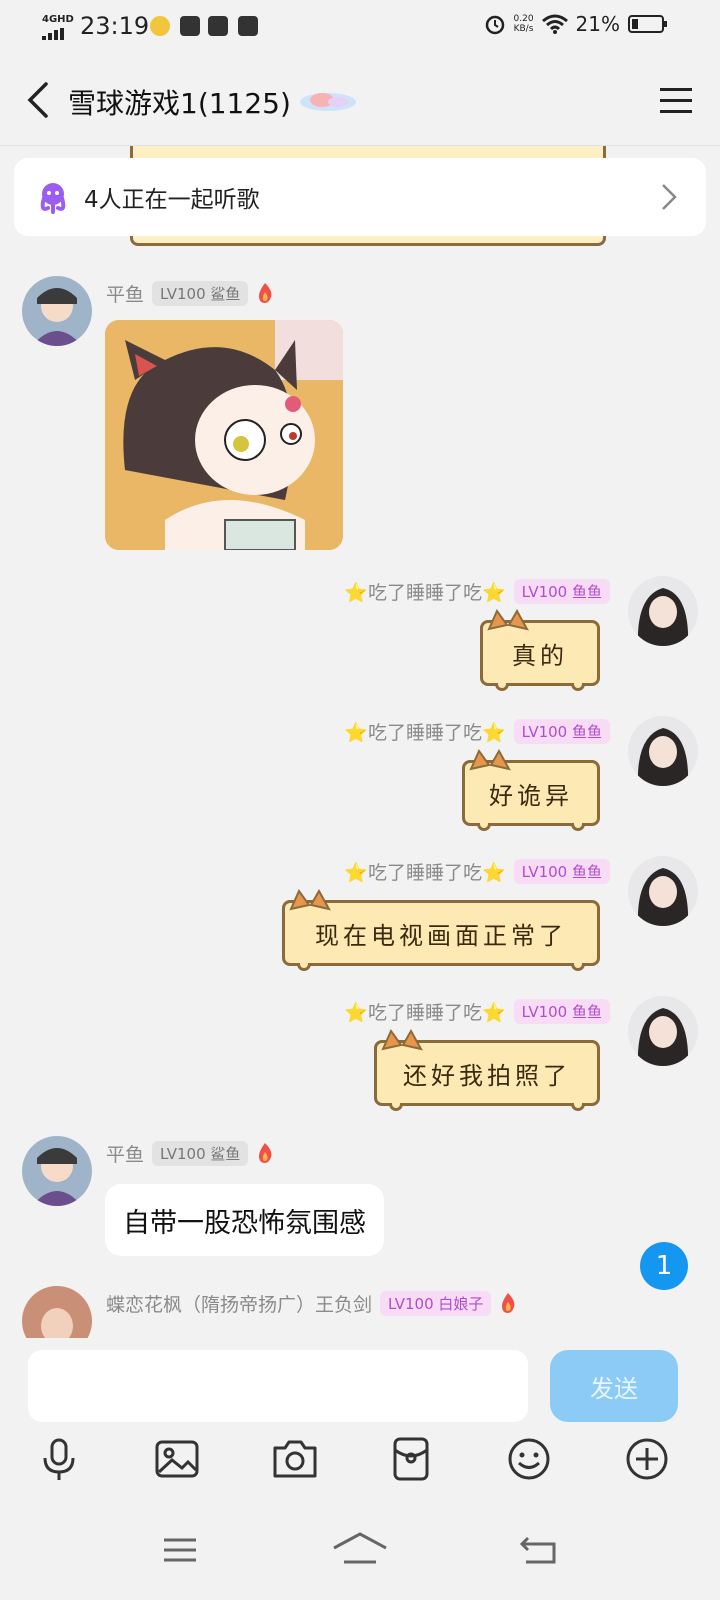  What do you see at coordinates (177, 1459) in the screenshot?
I see `image-icon` at bounding box center [177, 1459].